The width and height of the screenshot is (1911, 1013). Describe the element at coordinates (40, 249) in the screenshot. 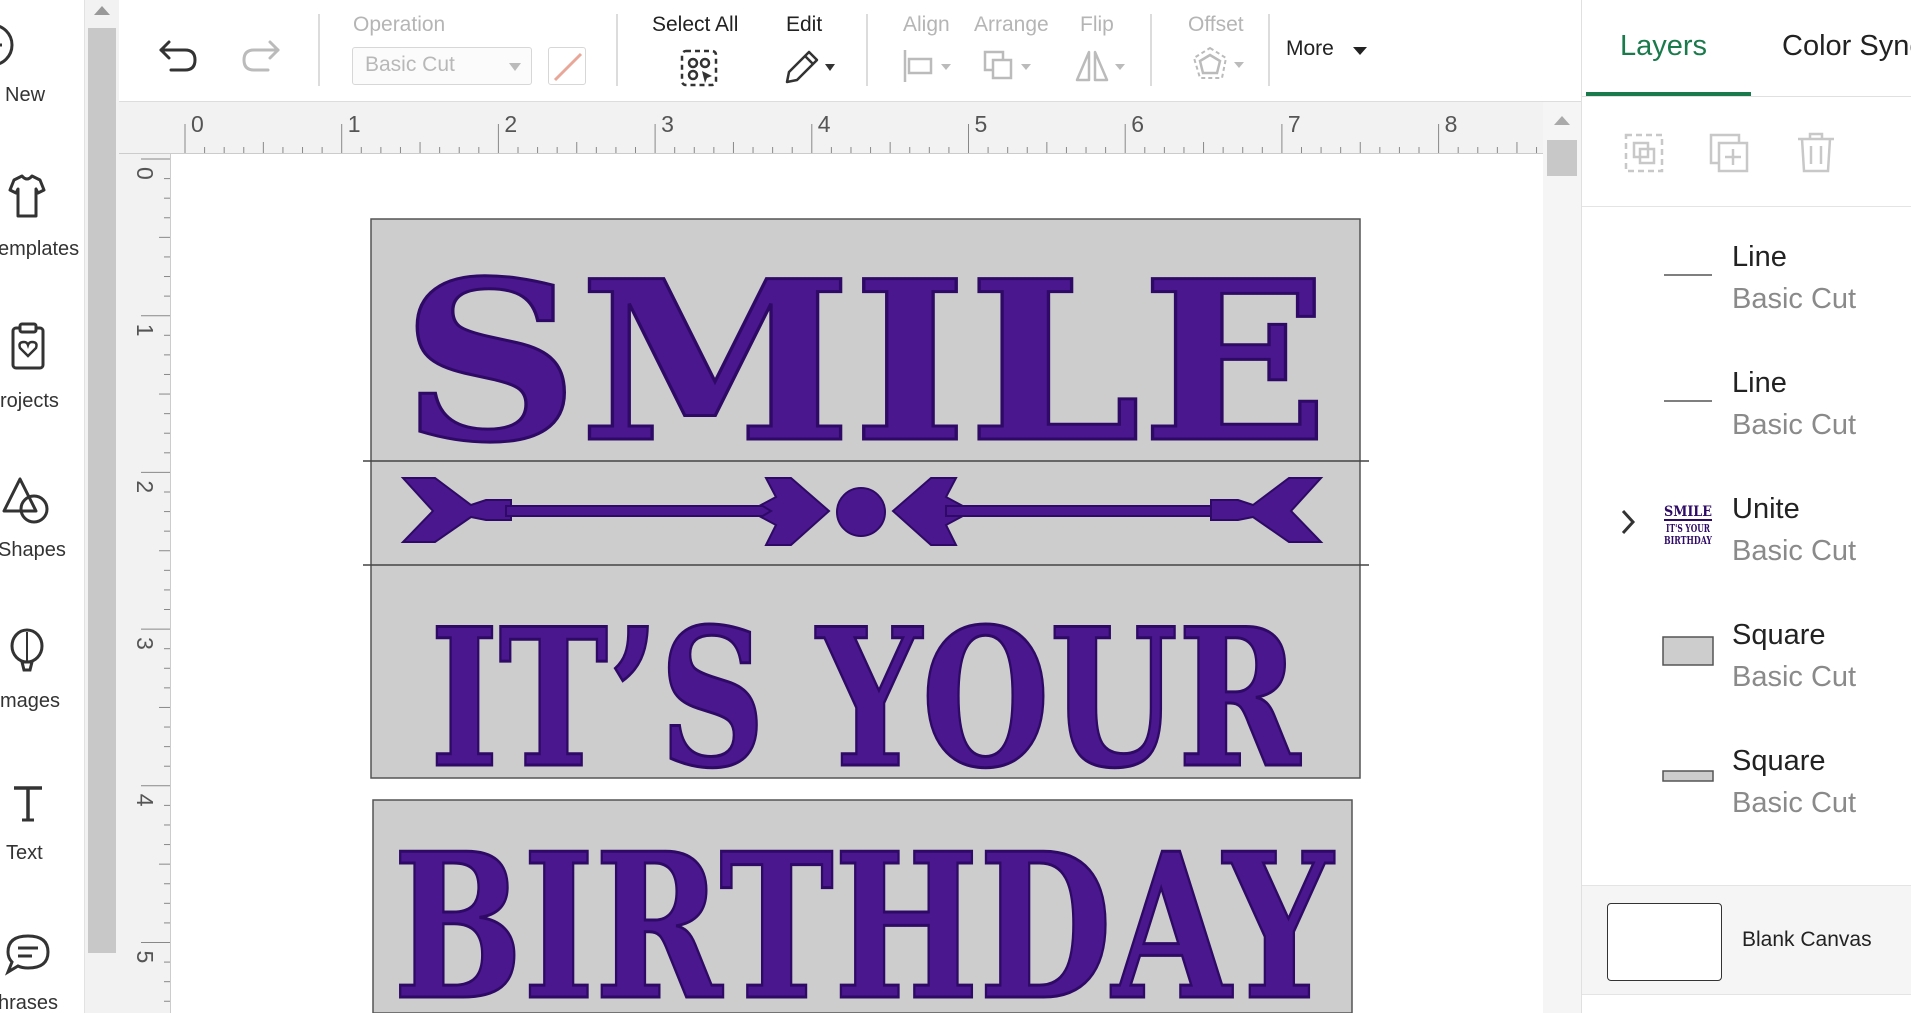

I see `sidebar-item-label: emplates` at that location.